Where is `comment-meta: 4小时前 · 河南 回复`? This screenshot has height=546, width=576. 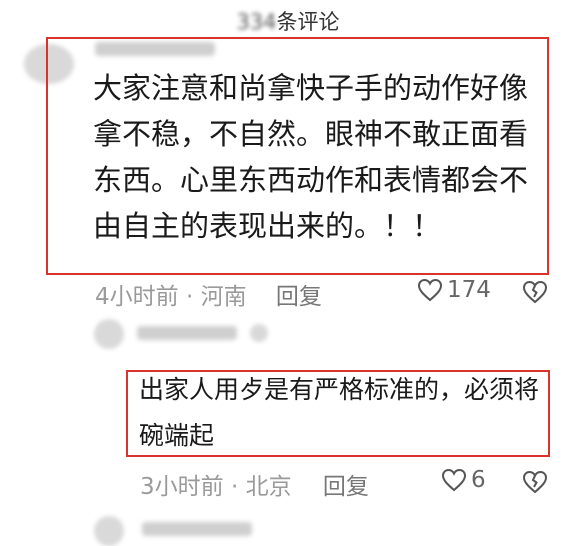 comment-meta: 4小时前 · 河南 回复 is located at coordinates (208, 297).